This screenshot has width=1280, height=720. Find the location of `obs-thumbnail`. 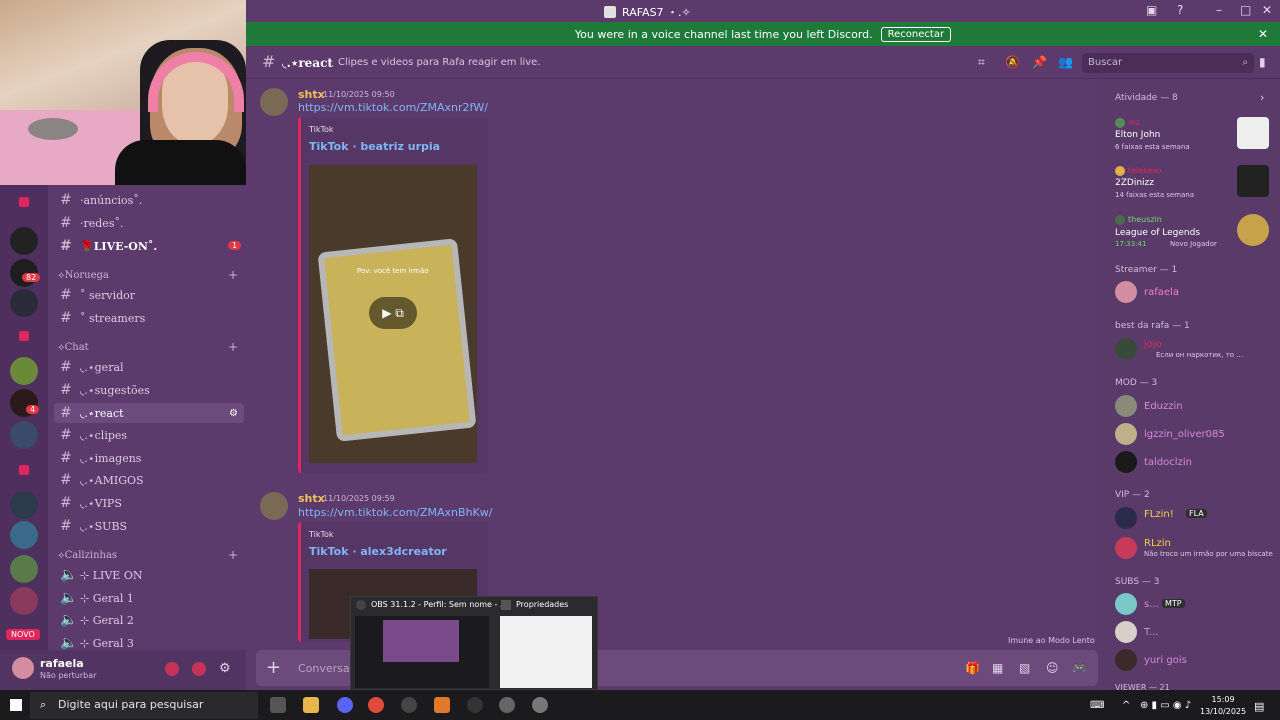

obs-thumbnail is located at coordinates (422, 652).